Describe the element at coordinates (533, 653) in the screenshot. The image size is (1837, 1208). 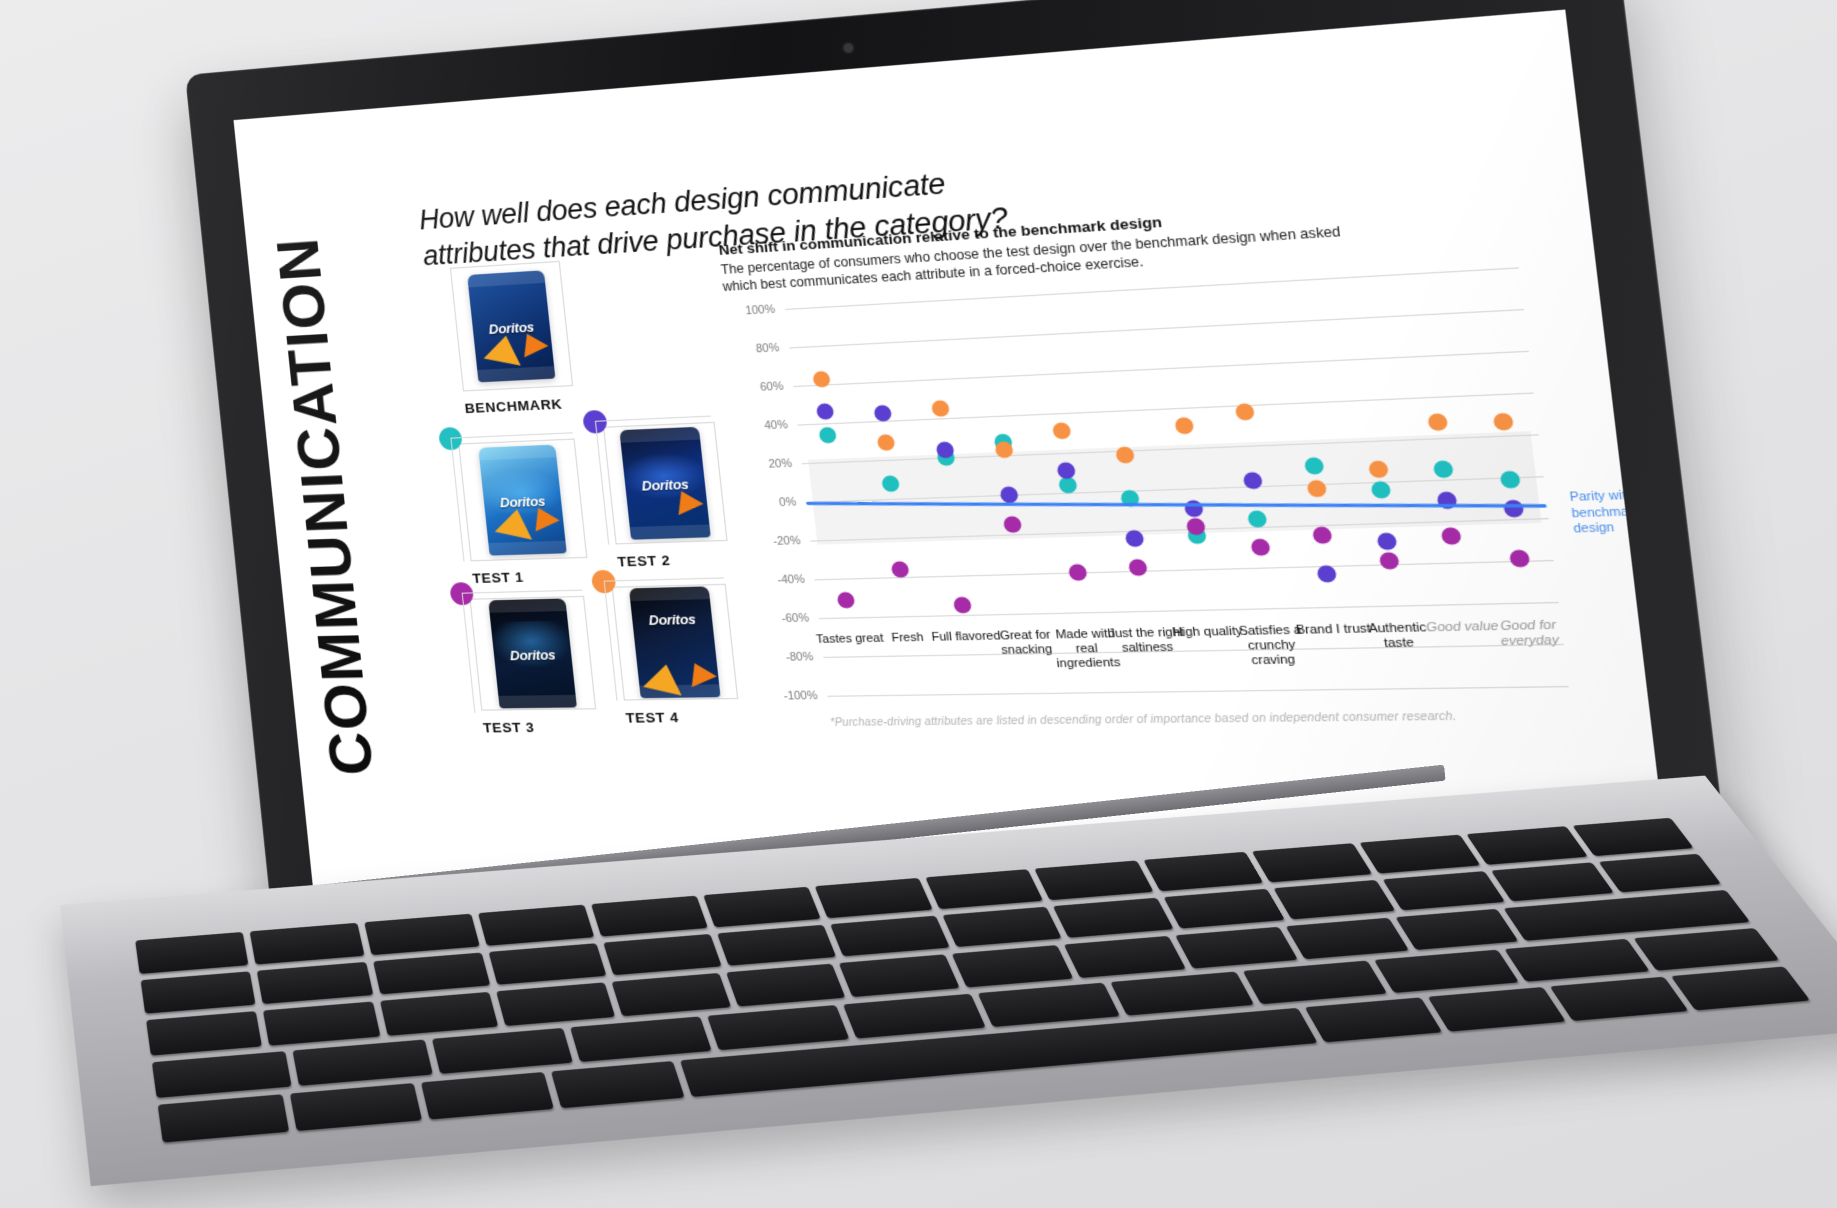
I see `test-3-thumbnail: Doritos` at that location.